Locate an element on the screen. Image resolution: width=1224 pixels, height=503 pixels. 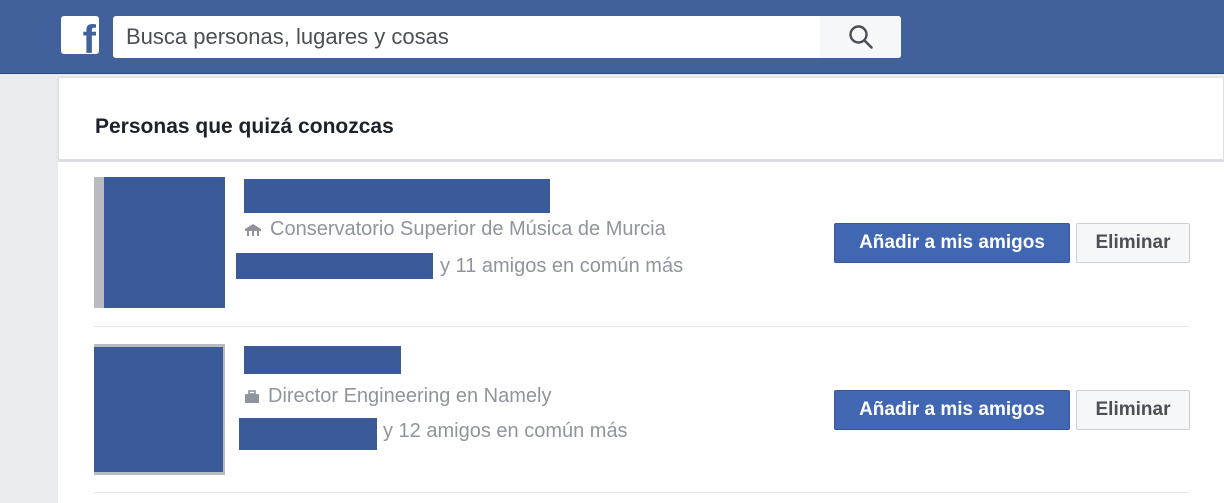
mutual-friends-text: y 12 amigos en común más is located at coordinates (505, 431).